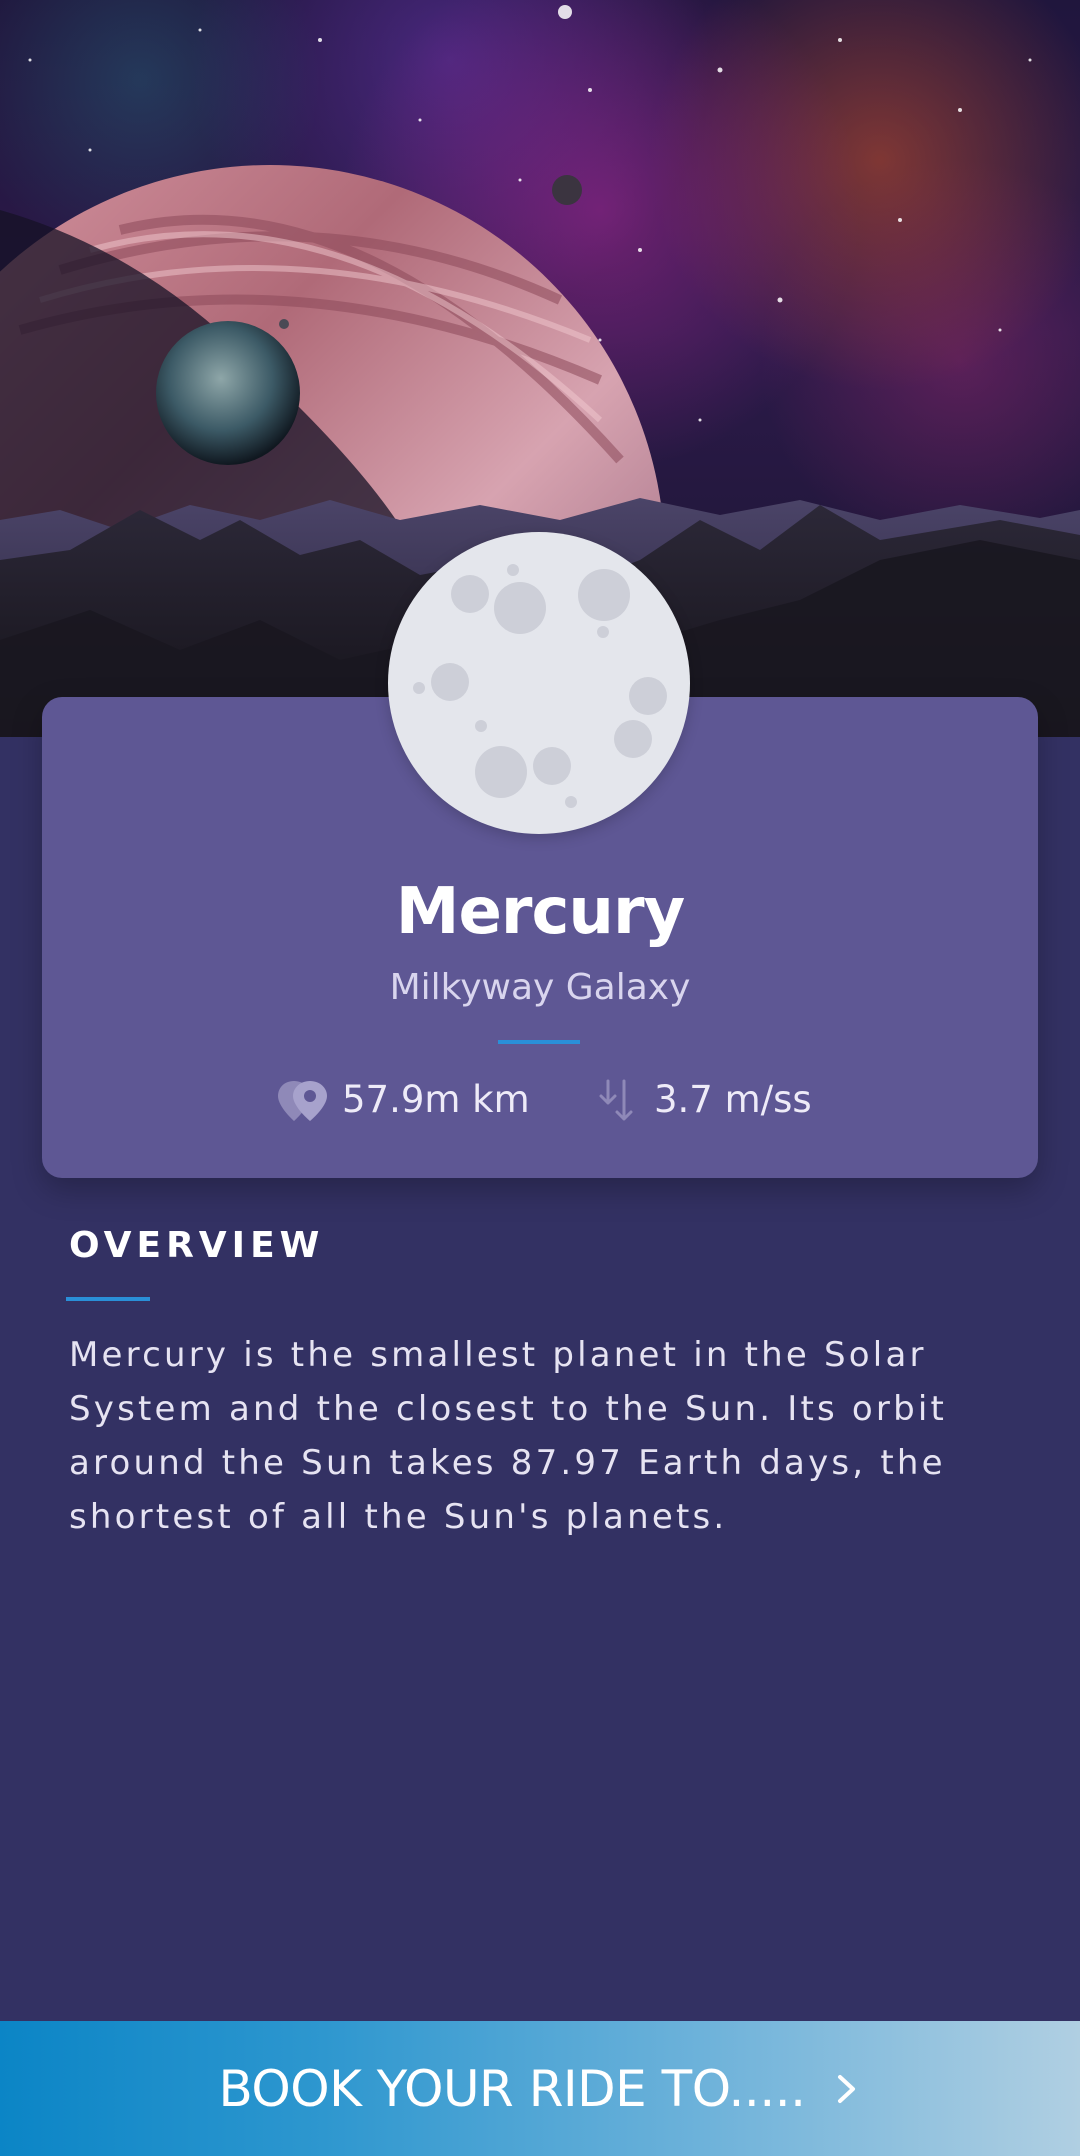 The image size is (1080, 2156). Describe the element at coordinates (540, 987) in the screenshot. I see `planet-galaxy: Milkyway Galaxy` at that location.